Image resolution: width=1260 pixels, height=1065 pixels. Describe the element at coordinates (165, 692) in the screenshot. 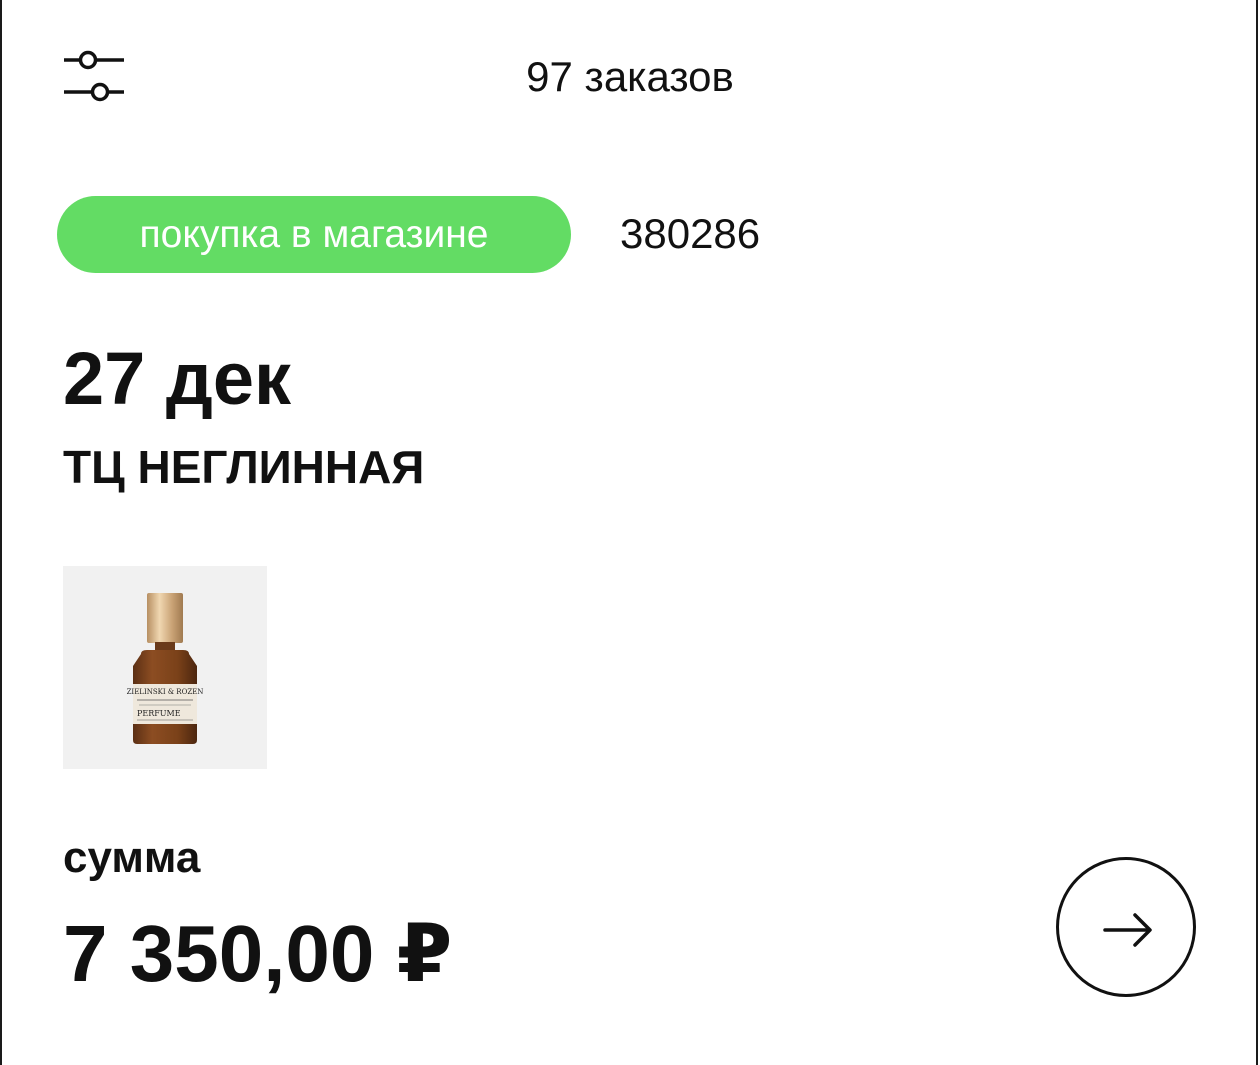

I see `bottle-label-brand: ZIELINSKI & ROZEN` at that location.